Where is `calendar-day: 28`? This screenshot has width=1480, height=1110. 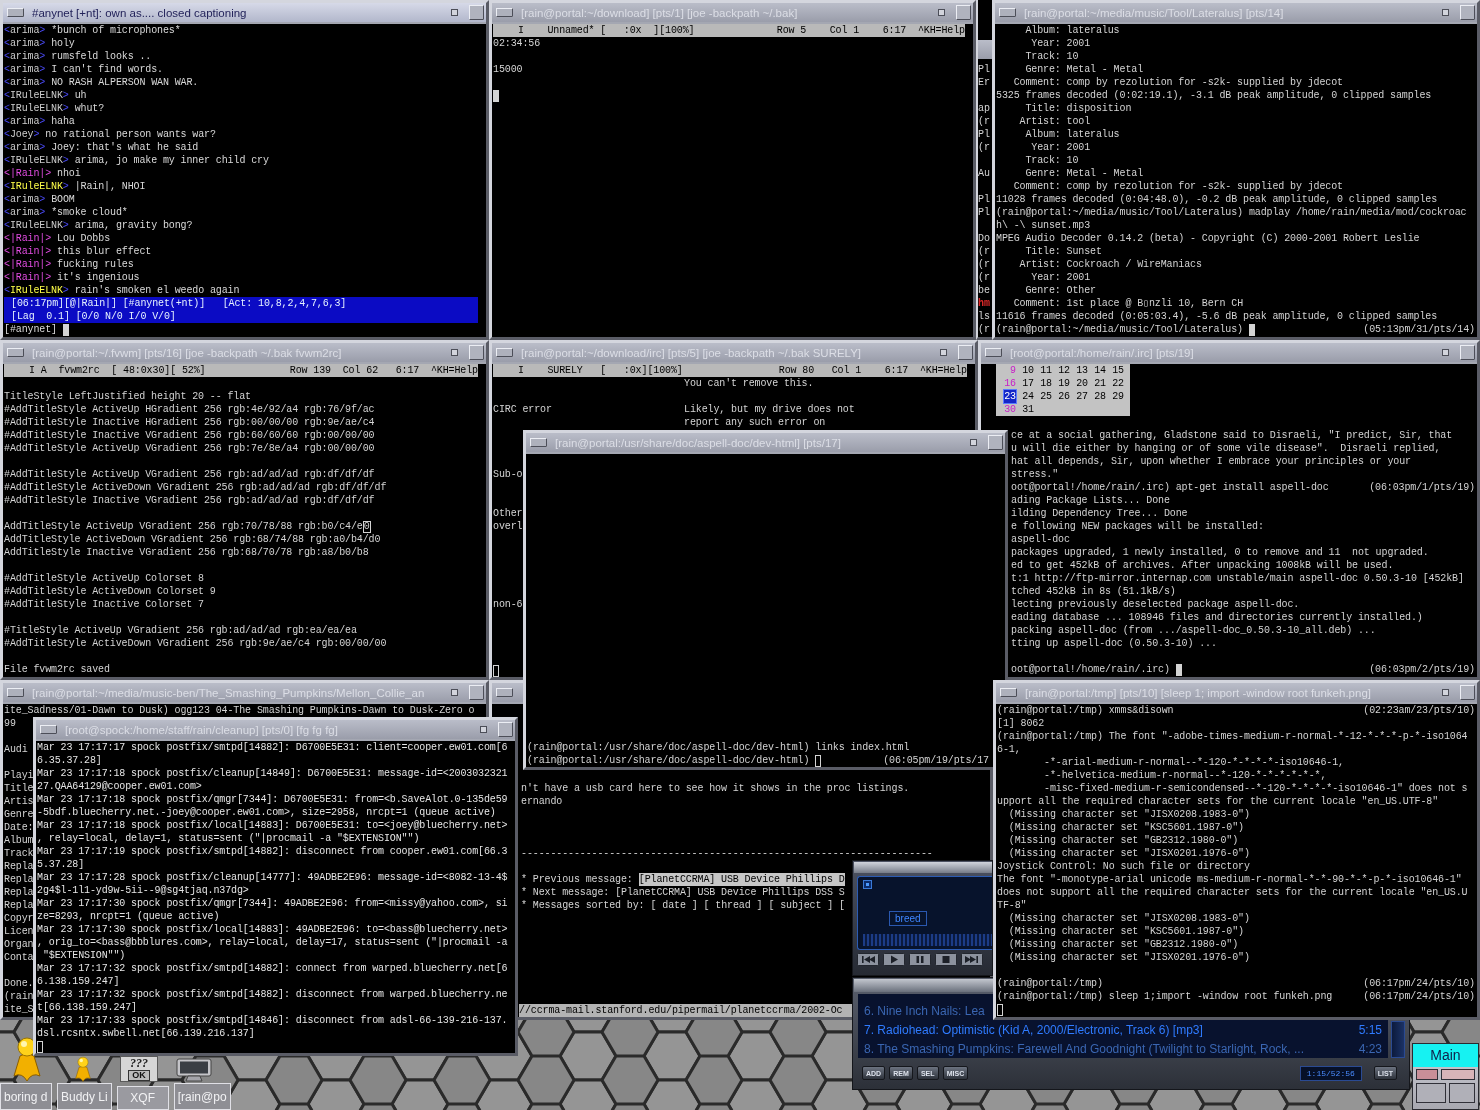 calendar-day: 28 is located at coordinates (1100, 396).